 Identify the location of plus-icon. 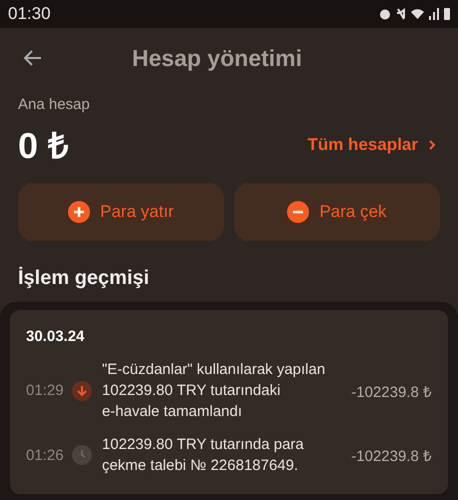
(79, 212).